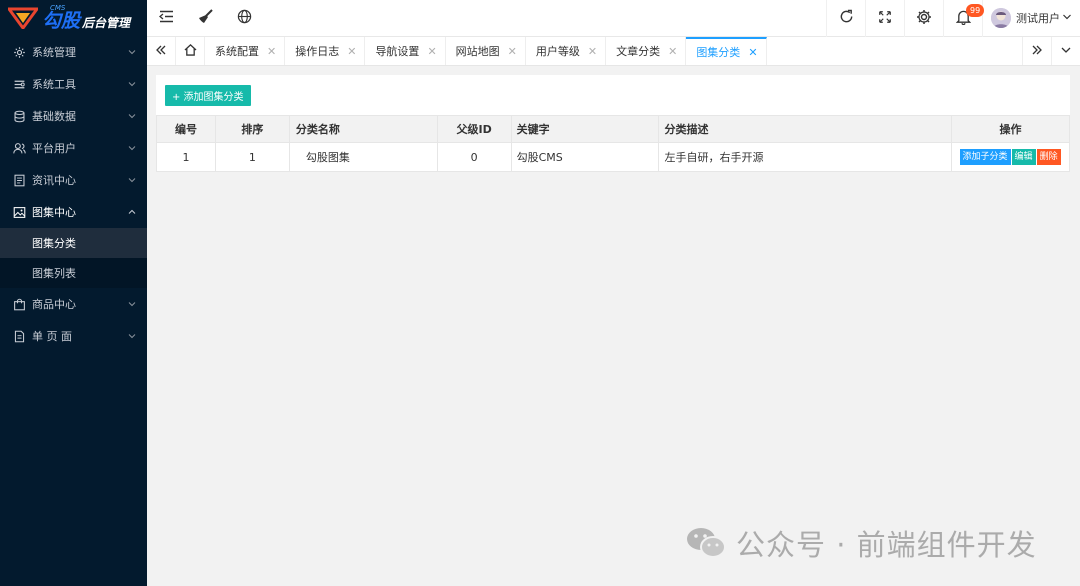 This screenshot has width=1080, height=586. I want to click on add-gallery-category-button: + 添加图集分类, so click(208, 95).